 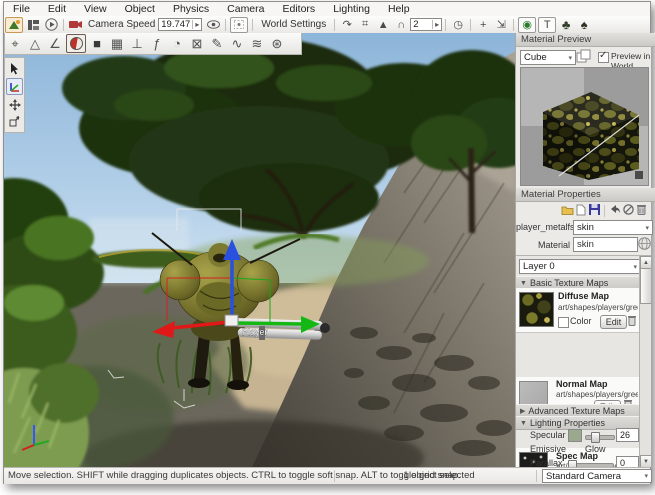 I want to click on foliage-icon: ♣, so click(x=566, y=24).